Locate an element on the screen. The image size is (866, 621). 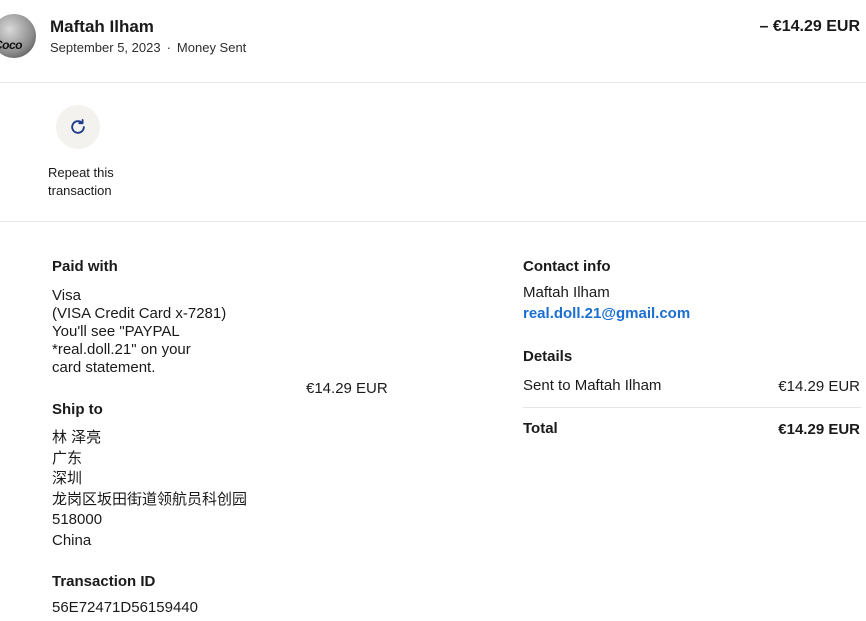
refresh-icon is located at coordinates (78, 126).